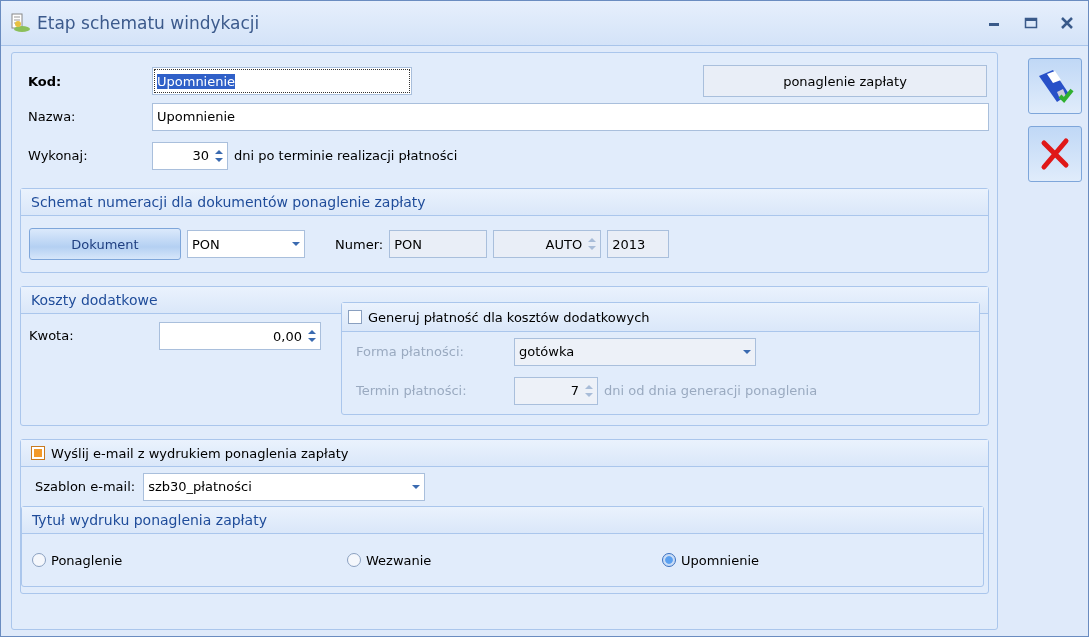 This screenshot has height=637, width=1089. I want to click on group-title: Koszty dodatkowe, so click(94, 300).